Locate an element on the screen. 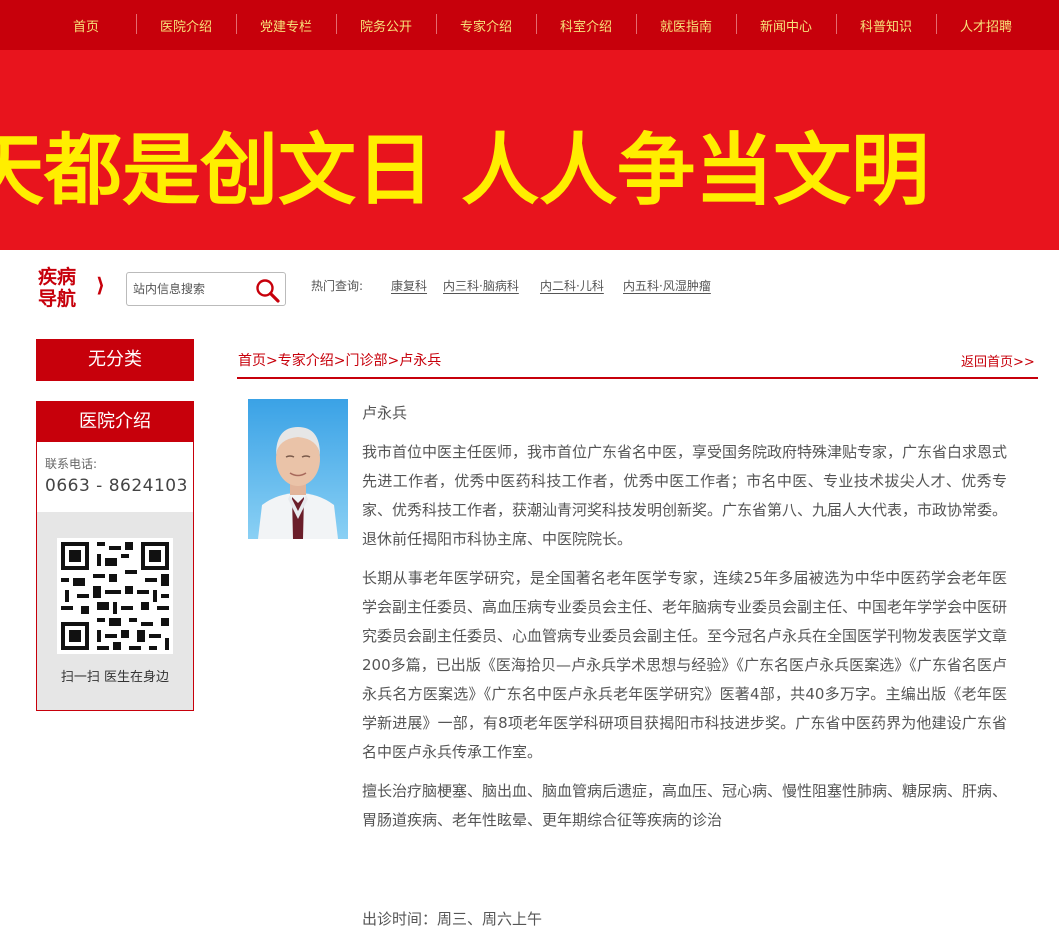 The image size is (1059, 930). hot-link-neuro: 内三科·脑病科 is located at coordinates (481, 285).